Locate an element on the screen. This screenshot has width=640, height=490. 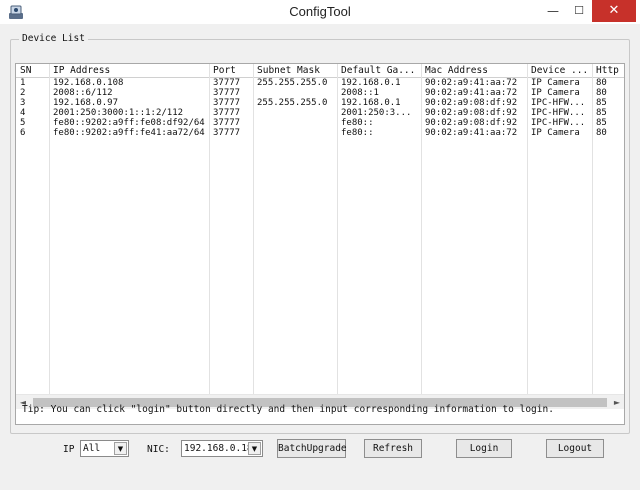
scroll-right-icon: ► is located at coordinates (617, 402).